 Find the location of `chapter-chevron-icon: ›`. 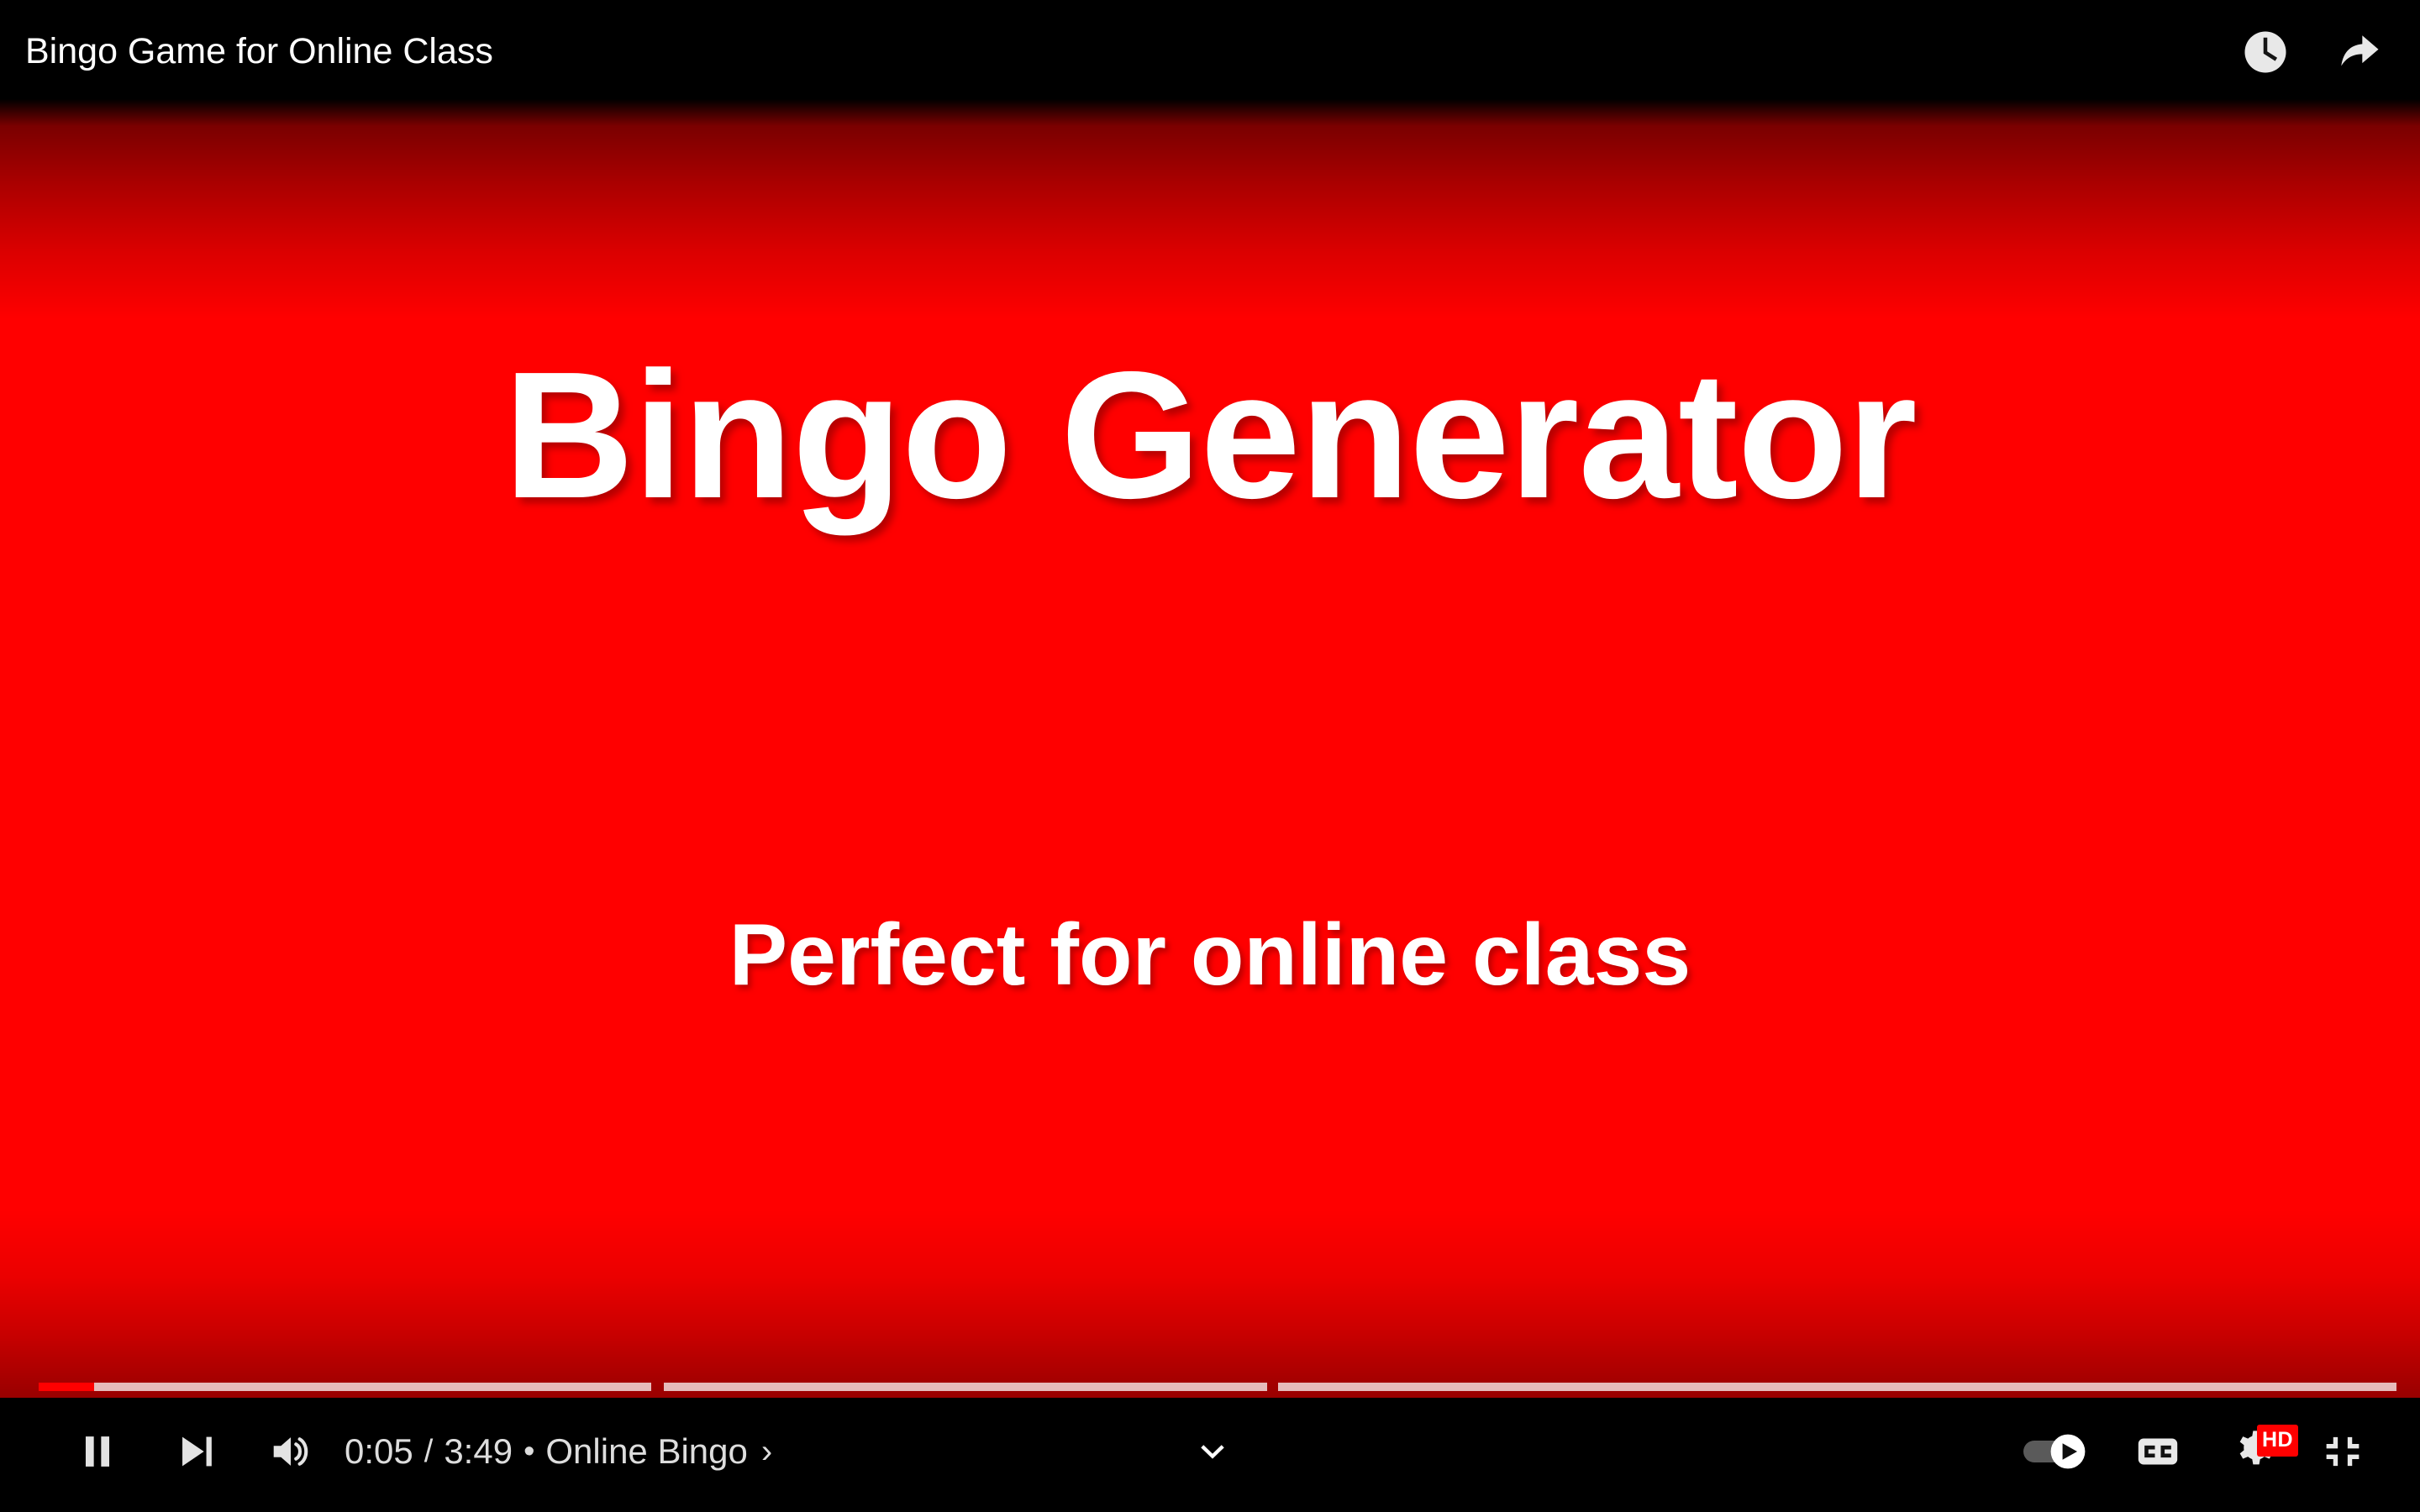

chapter-chevron-icon: › is located at coordinates (766, 1451).